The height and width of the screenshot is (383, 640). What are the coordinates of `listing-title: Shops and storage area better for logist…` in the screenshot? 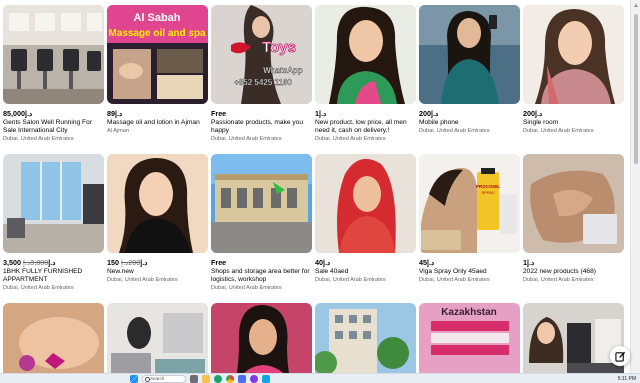 It's located at (260, 276).